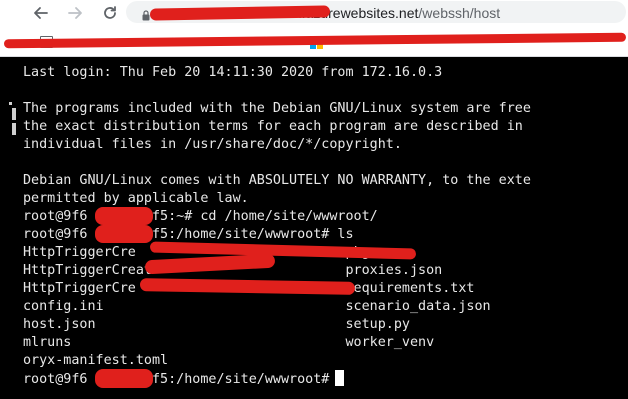 The width and height of the screenshot is (628, 399). What do you see at coordinates (96, 360) in the screenshot?
I see `terminal-line: oryx-manifest.toml` at bounding box center [96, 360].